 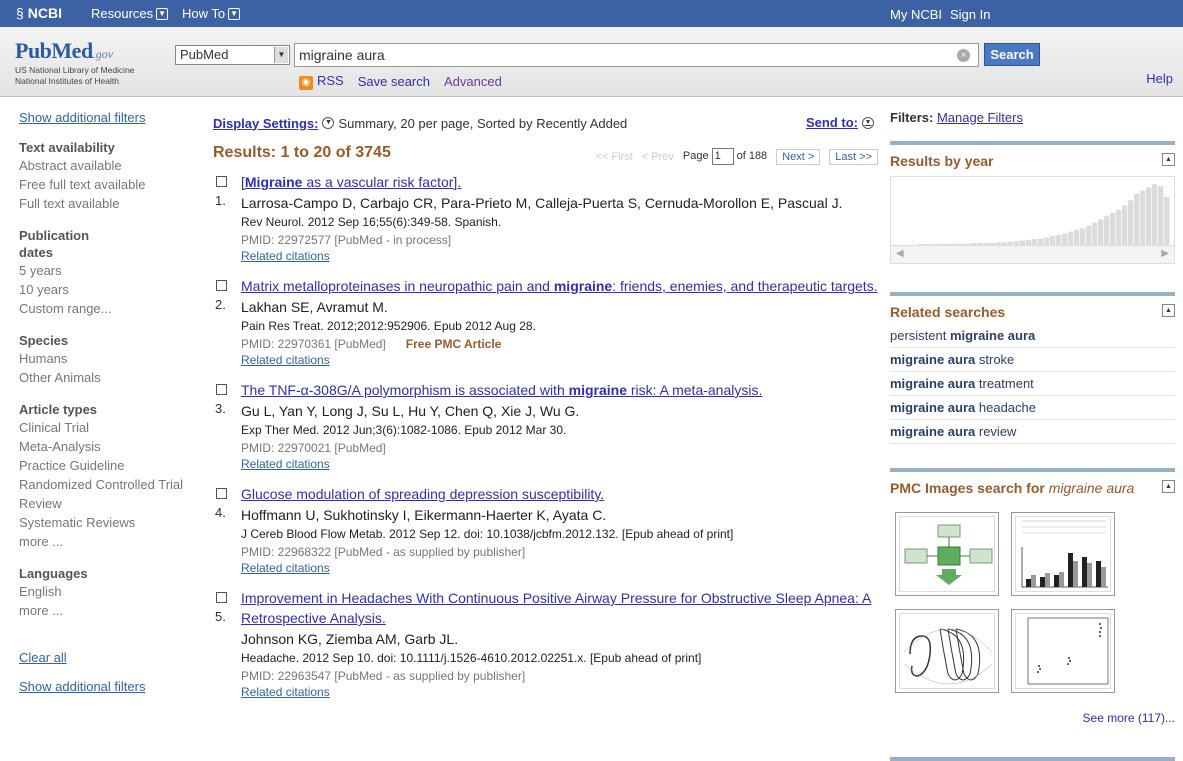 I want to click on filter-option: English, so click(x=109, y=591).